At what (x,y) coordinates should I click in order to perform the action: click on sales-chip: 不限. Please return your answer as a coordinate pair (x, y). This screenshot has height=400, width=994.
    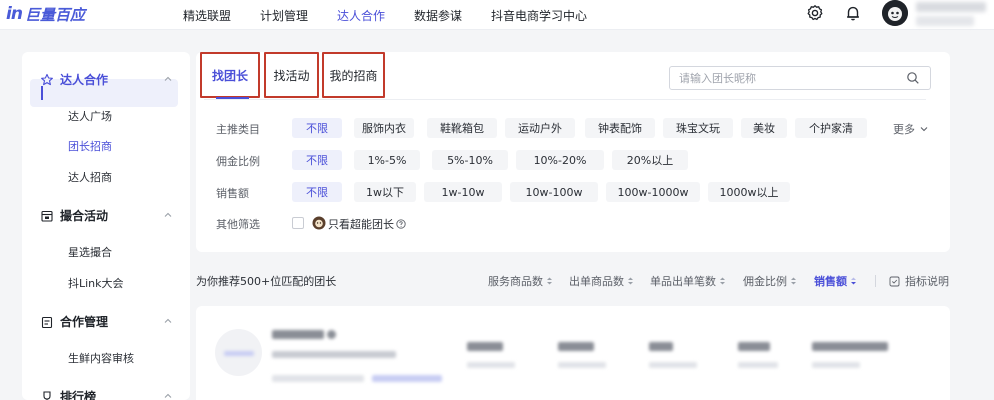
    Looking at the image, I should click on (317, 192).